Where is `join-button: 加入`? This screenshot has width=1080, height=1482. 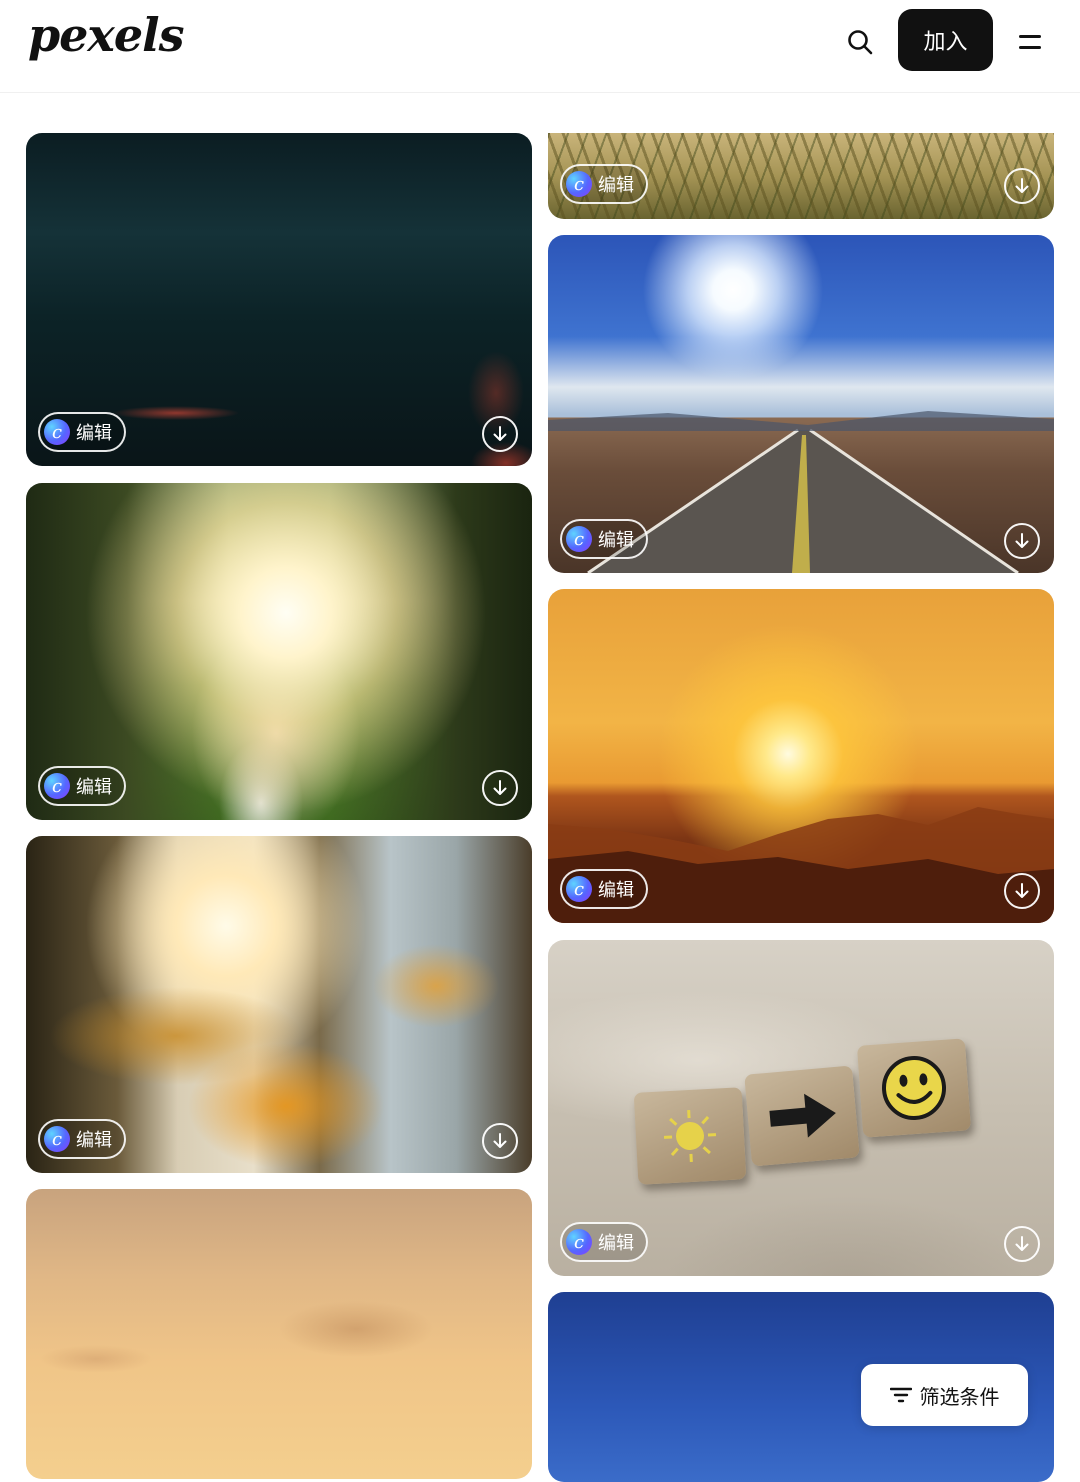
join-button: 加入 is located at coordinates (945, 40).